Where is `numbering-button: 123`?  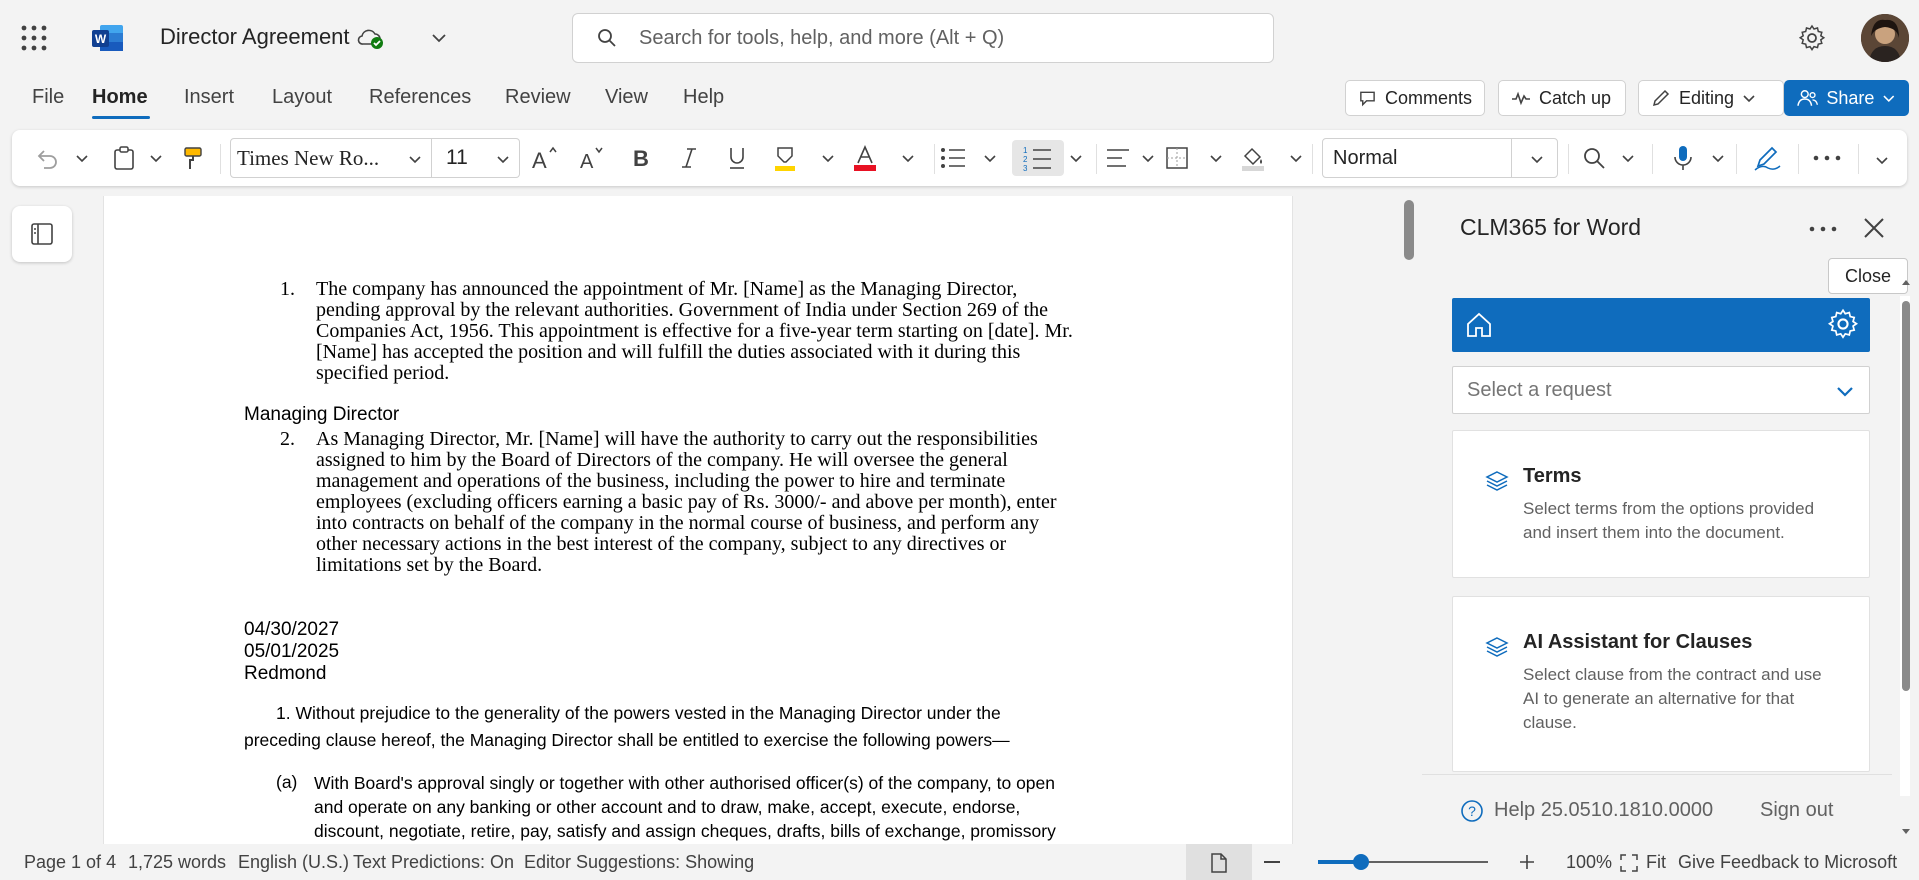 numbering-button: 123 is located at coordinates (1038, 158).